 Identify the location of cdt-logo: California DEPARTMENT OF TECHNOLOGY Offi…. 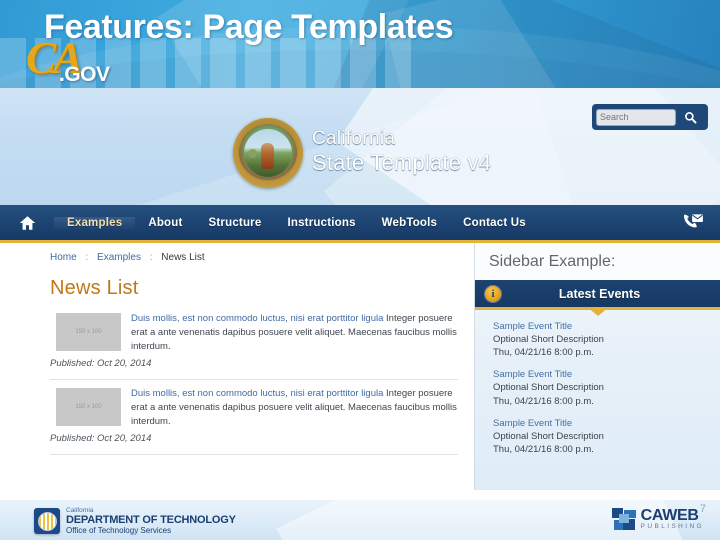
(135, 521).